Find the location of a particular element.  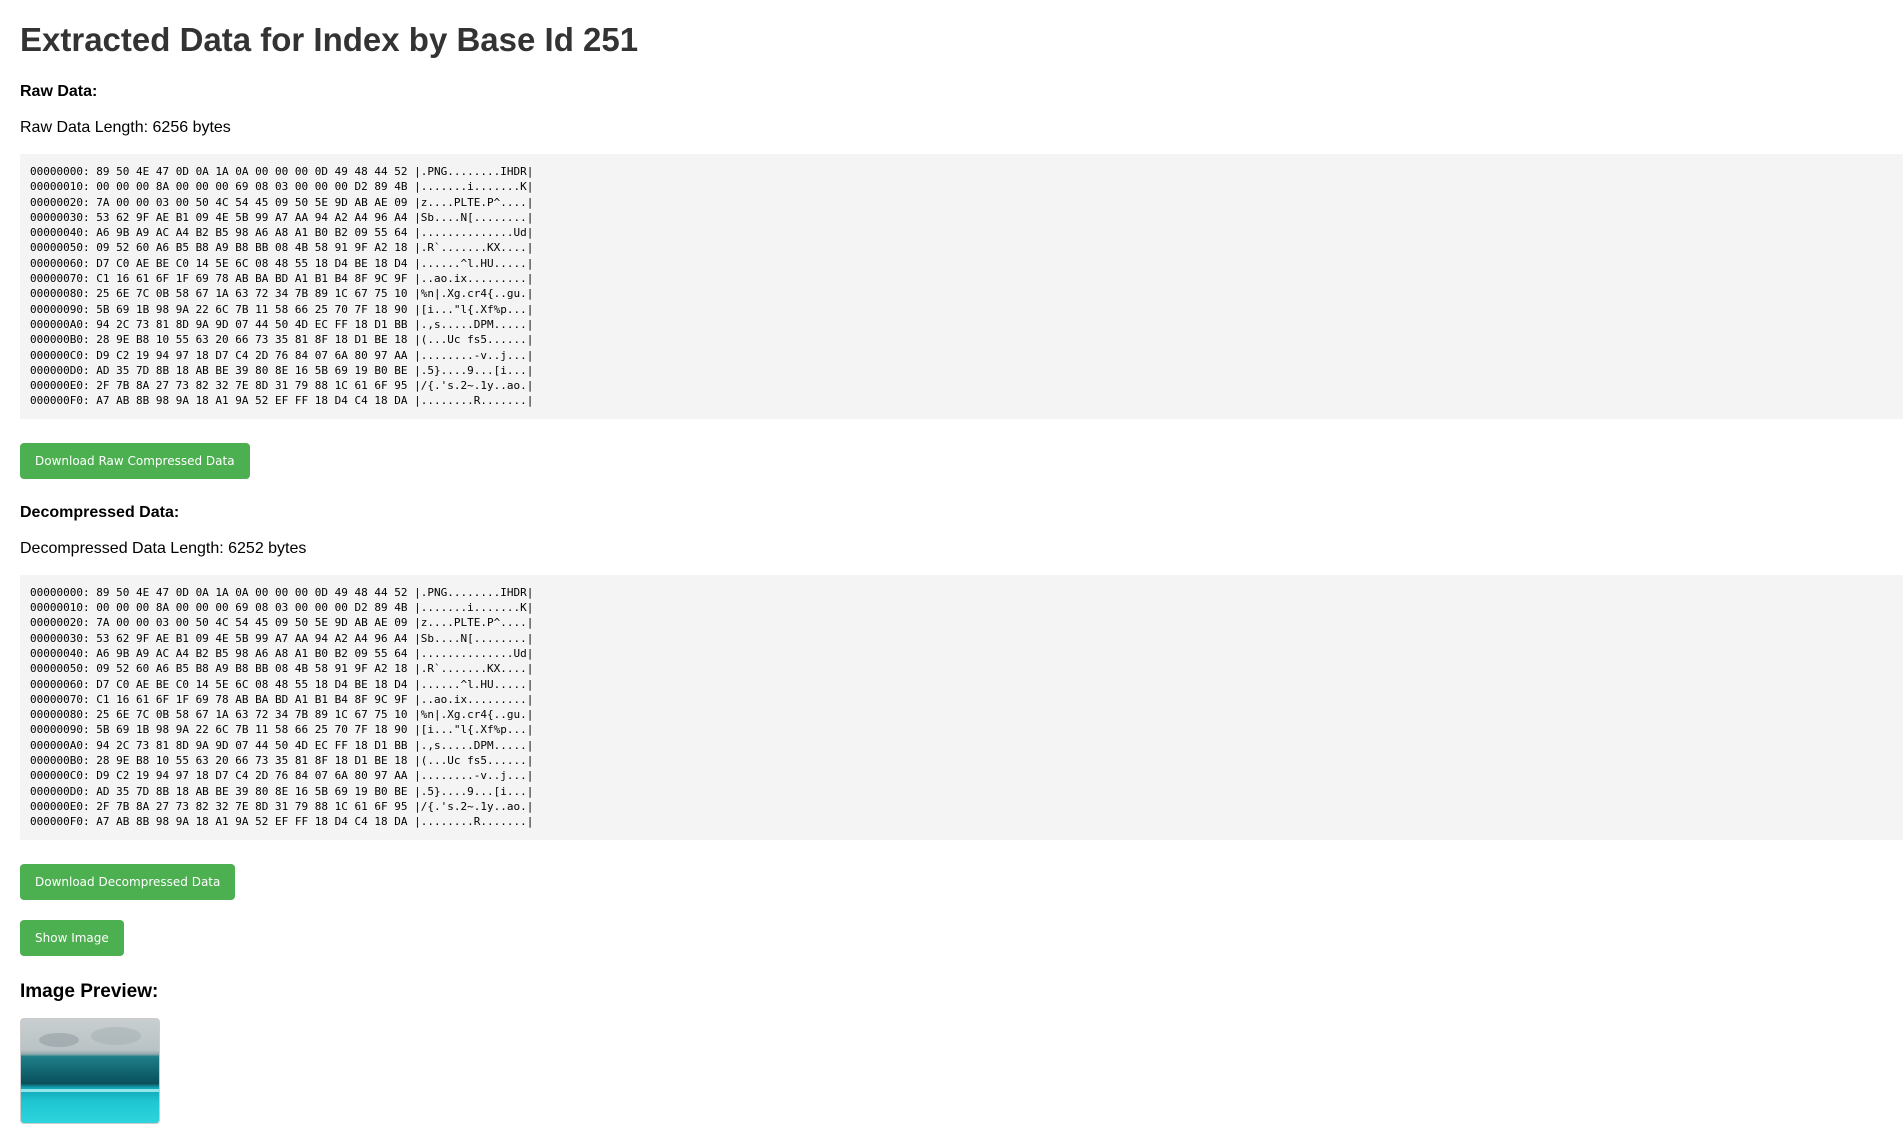

download-raw-button: Download Raw Compressed Data is located at coordinates (135, 460).